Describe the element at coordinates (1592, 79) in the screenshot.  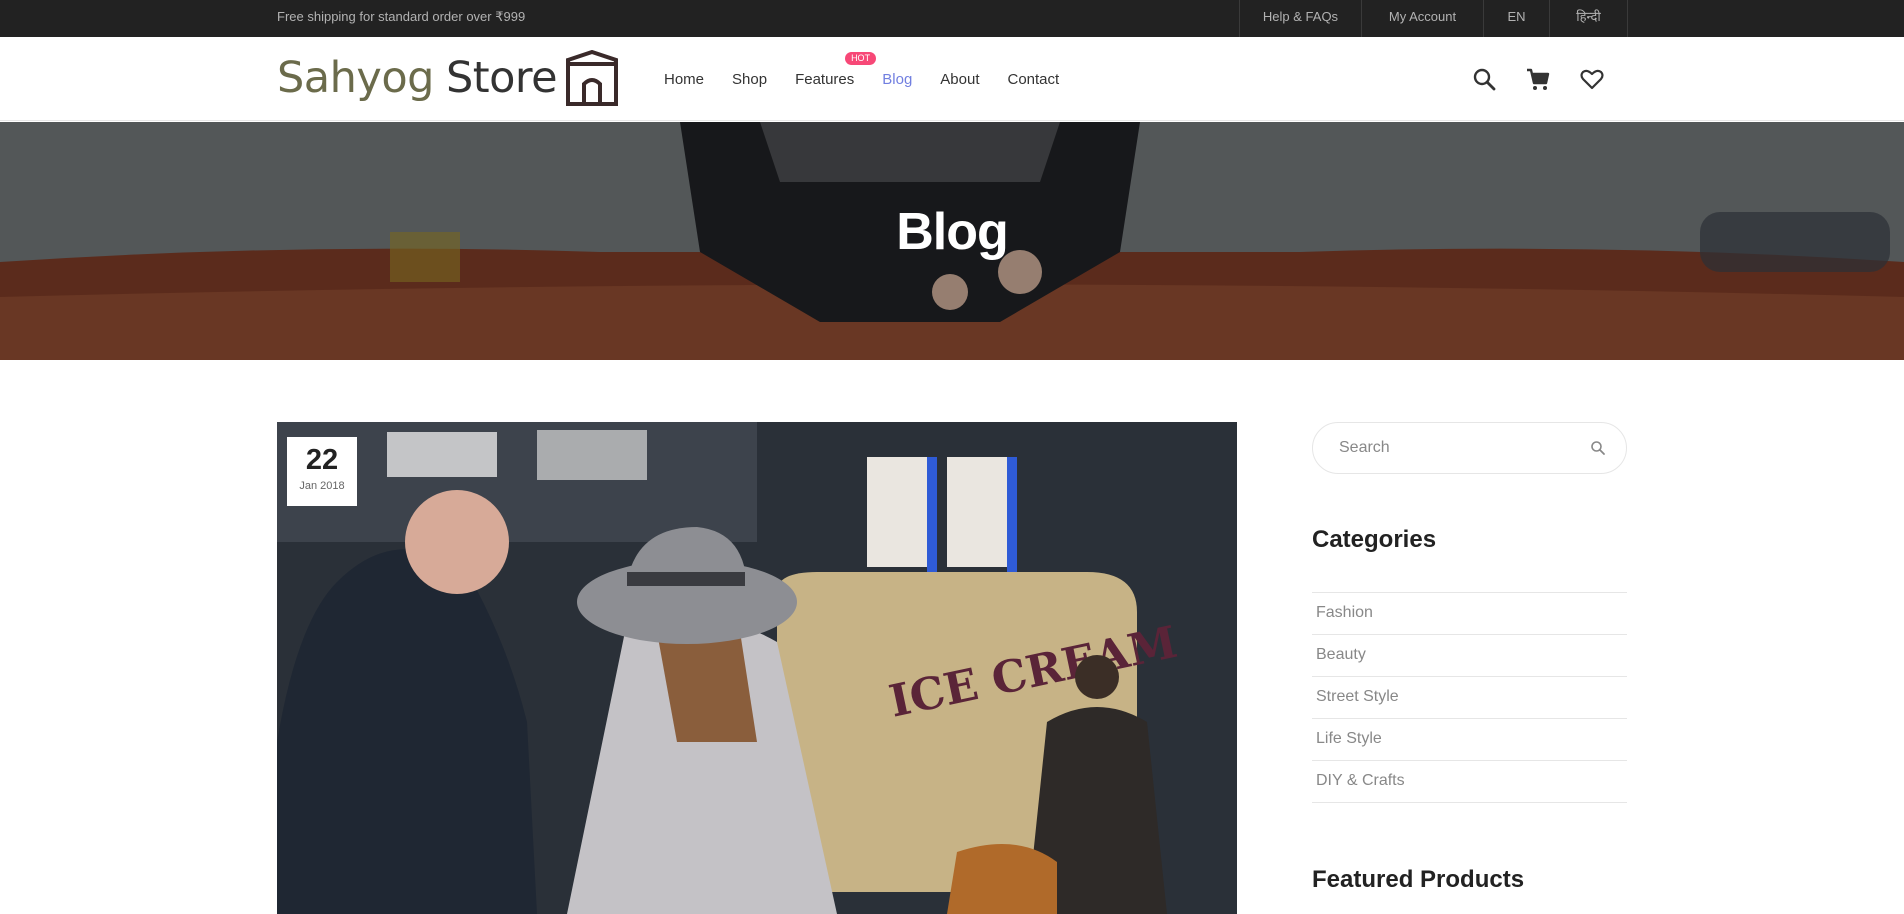
I see `heart-icon` at that location.